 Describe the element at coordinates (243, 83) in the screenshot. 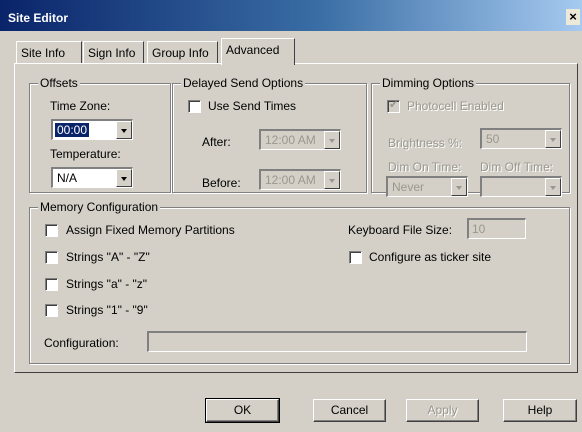

I see `delayed-send-group-title: Delayed Send Options` at that location.